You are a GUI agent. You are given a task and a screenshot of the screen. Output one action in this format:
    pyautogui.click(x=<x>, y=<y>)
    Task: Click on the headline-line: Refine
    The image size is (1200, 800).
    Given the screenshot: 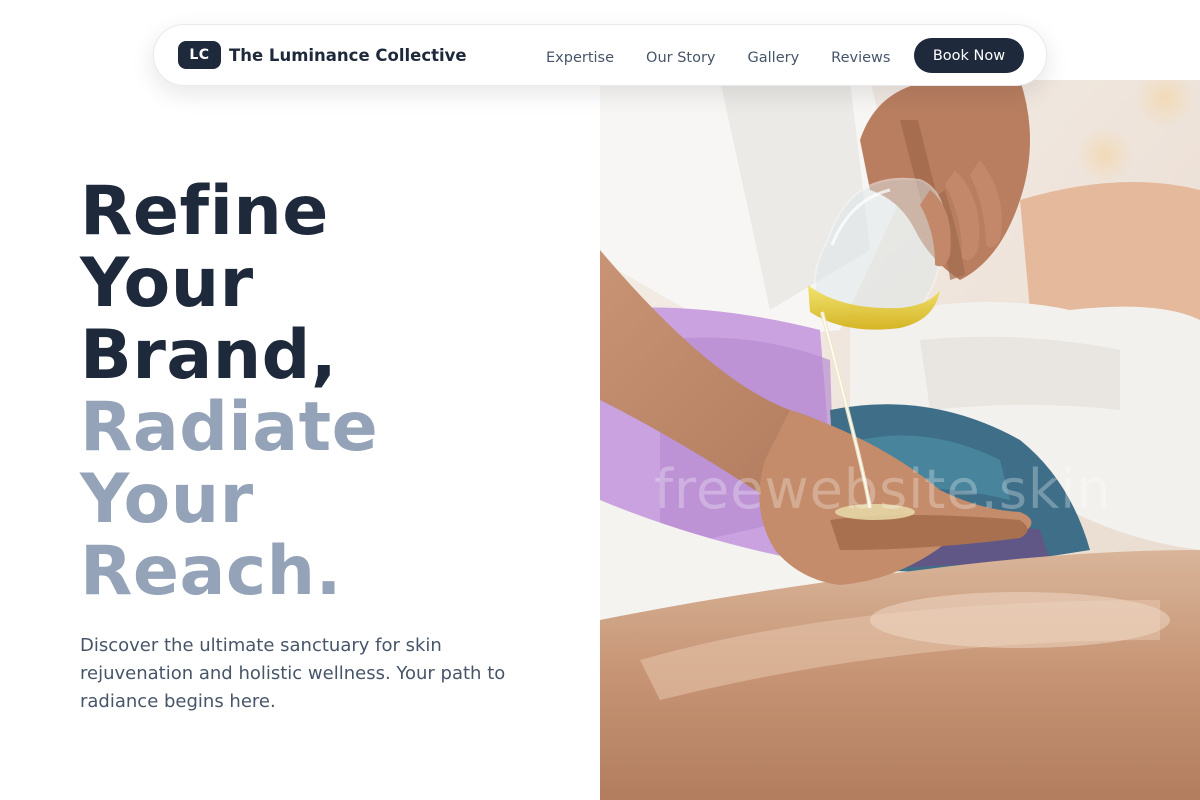 What is the action you would take?
    pyautogui.click(x=204, y=211)
    